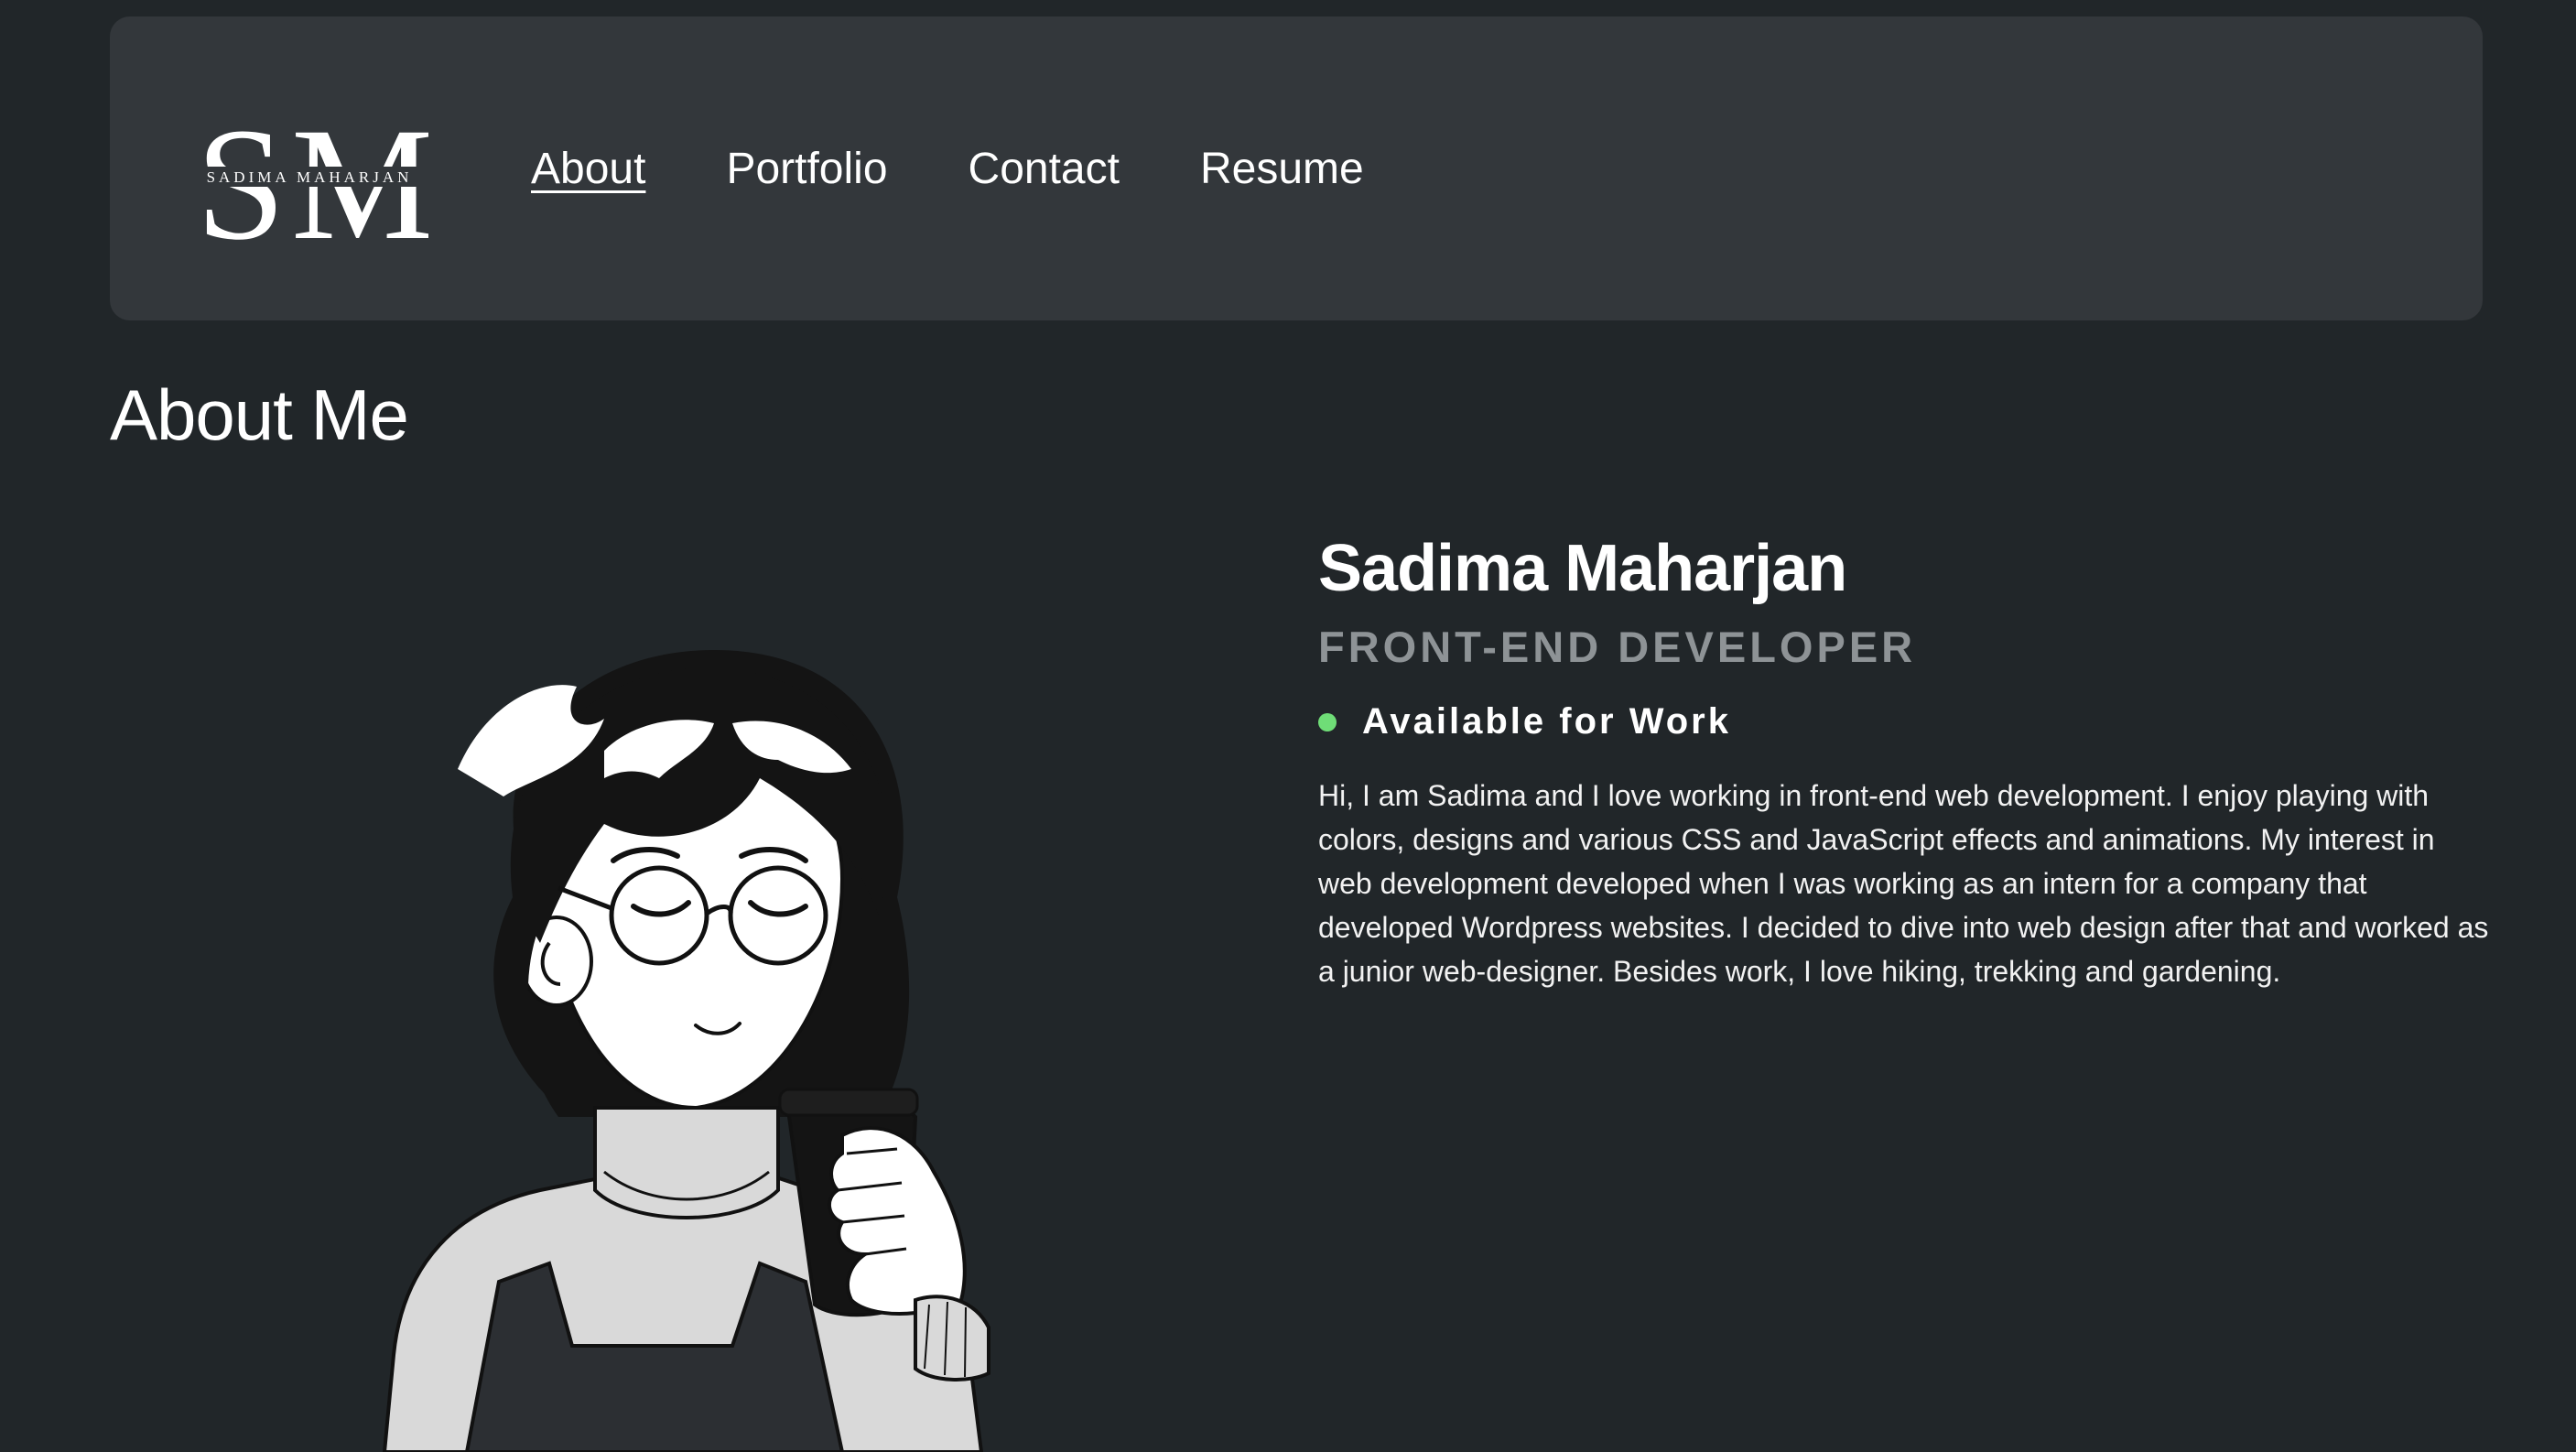 The width and height of the screenshot is (2576, 1452). What do you see at coordinates (310, 177) in the screenshot?
I see `logo-subtitle: SADIMA MAHARJAN` at bounding box center [310, 177].